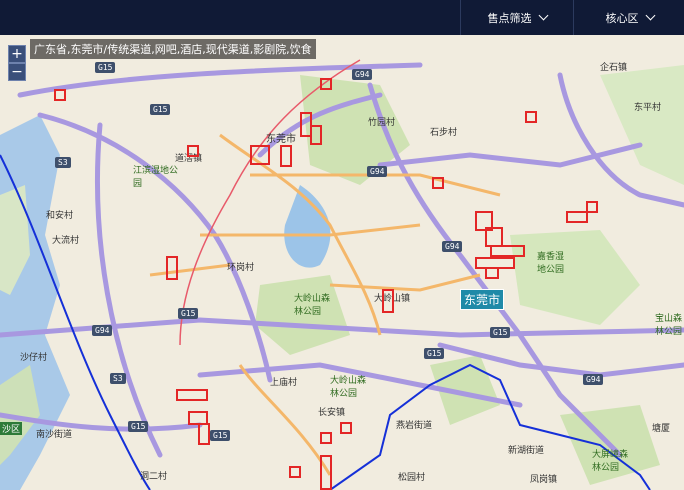  Describe the element at coordinates (614, 68) in the screenshot. I see `place-label: 企石镇` at that location.